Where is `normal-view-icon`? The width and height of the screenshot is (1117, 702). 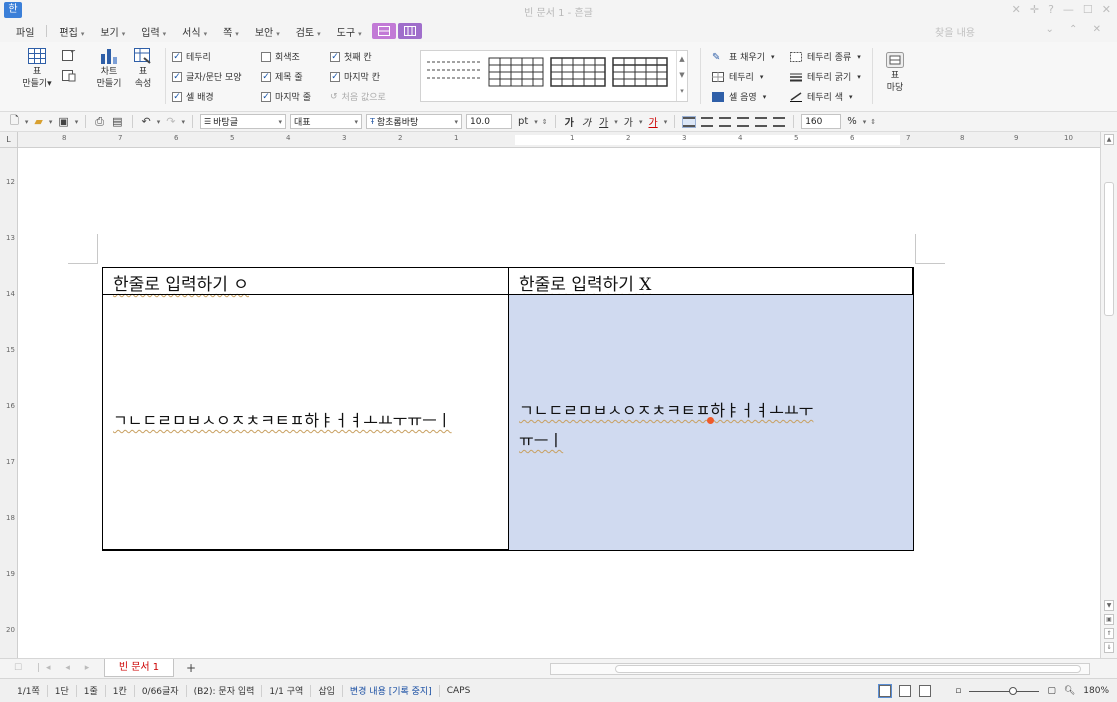
normal-view-icon is located at coordinates (885, 691).